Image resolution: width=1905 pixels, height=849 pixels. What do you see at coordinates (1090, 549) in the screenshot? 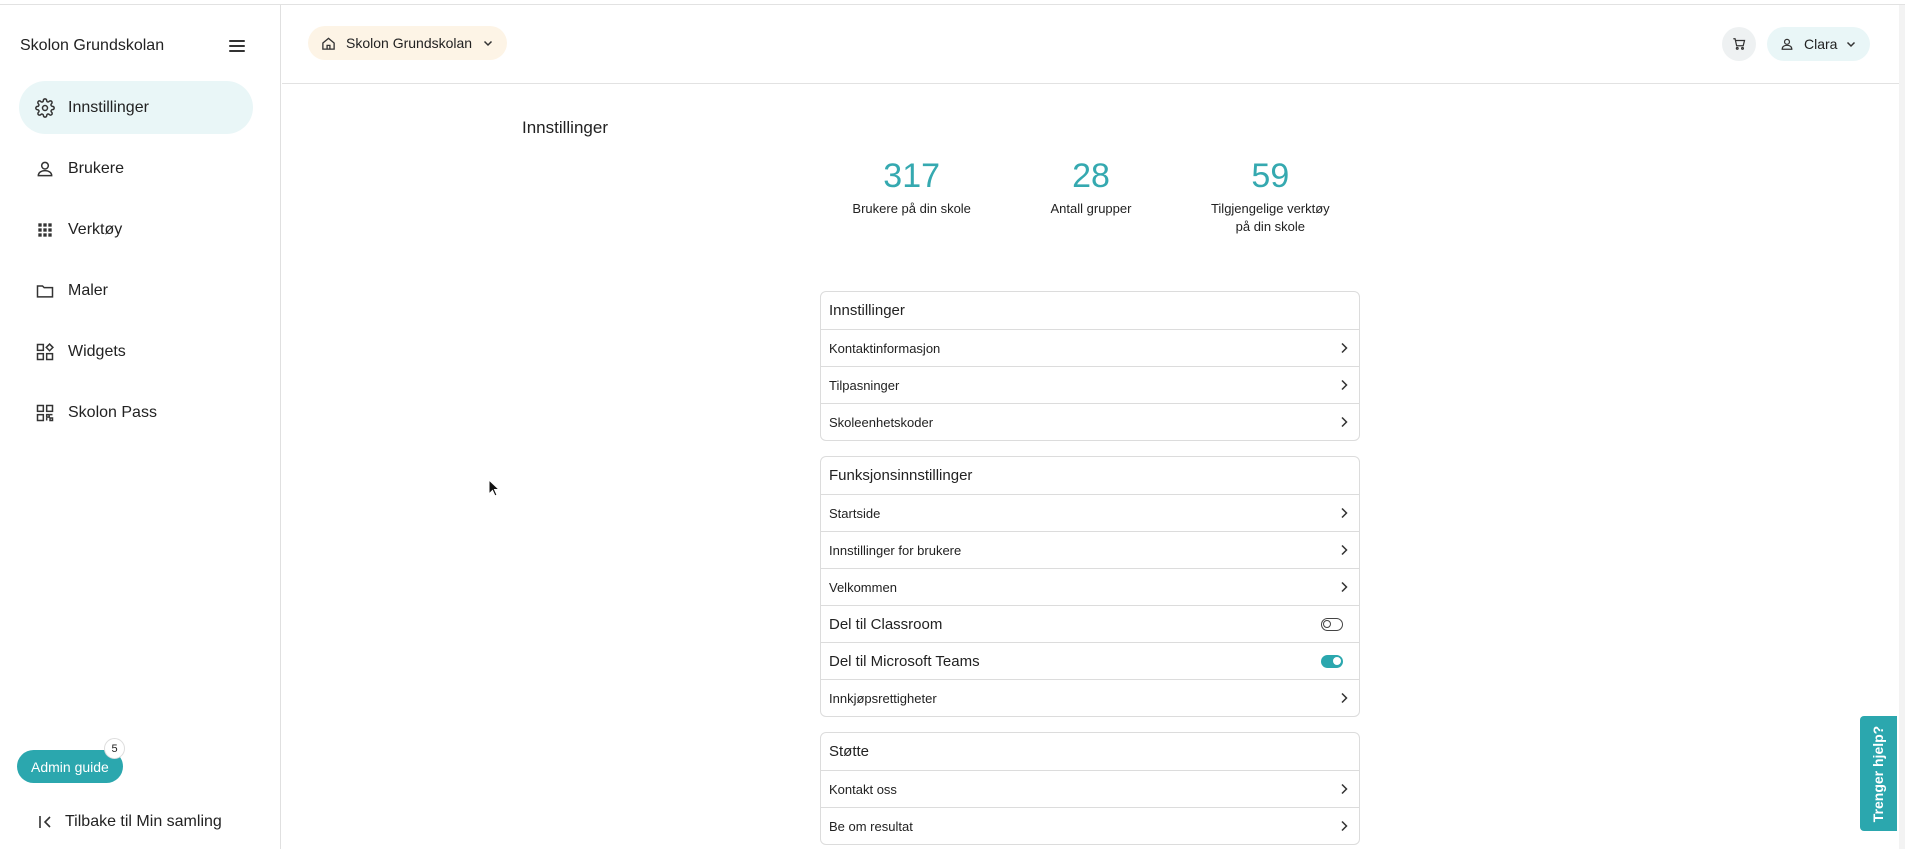
I see `row-innstillinger-for-brukere: Innstillinger for brukere` at bounding box center [1090, 549].